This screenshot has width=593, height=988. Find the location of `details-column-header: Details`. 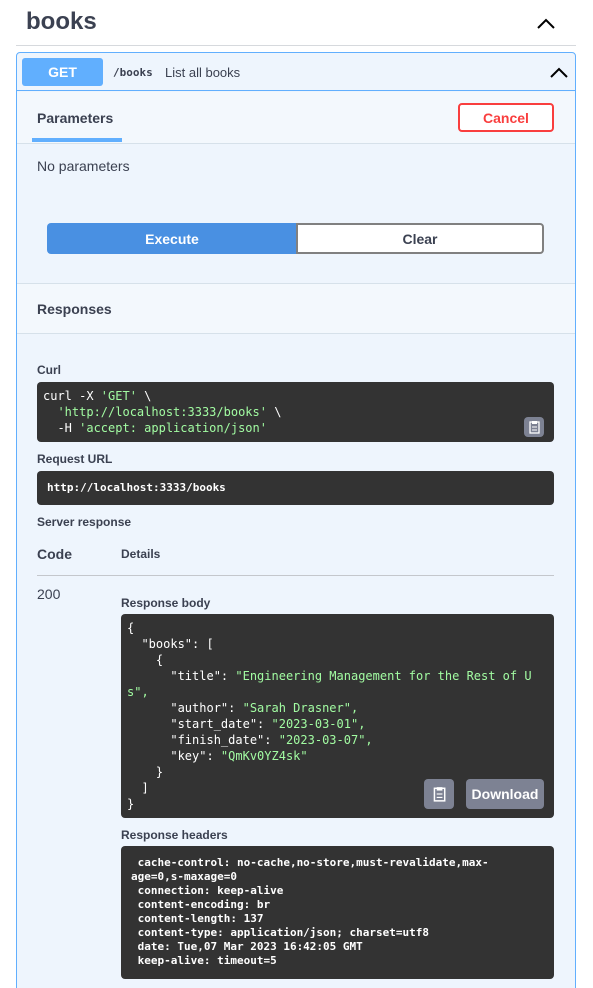

details-column-header: Details is located at coordinates (141, 554).